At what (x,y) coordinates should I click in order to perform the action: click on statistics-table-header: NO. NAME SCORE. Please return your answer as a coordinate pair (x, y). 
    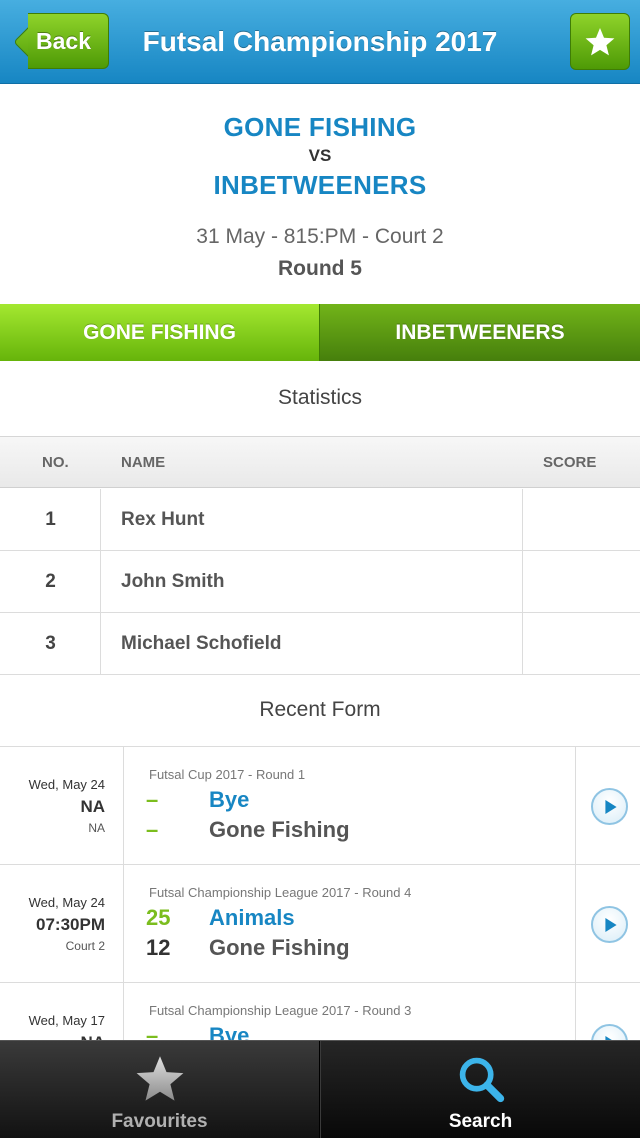
    Looking at the image, I should click on (320, 462).